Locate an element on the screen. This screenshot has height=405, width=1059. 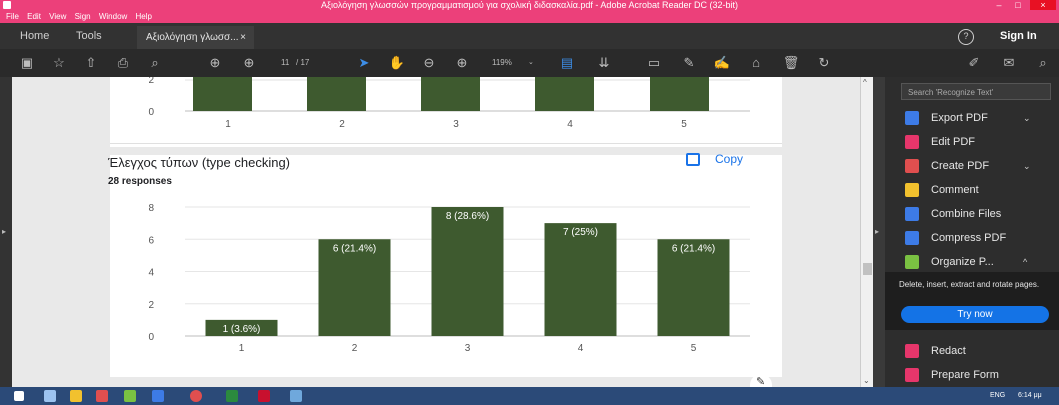
right-panel-toggle: ▸ is located at coordinates (879, 232).